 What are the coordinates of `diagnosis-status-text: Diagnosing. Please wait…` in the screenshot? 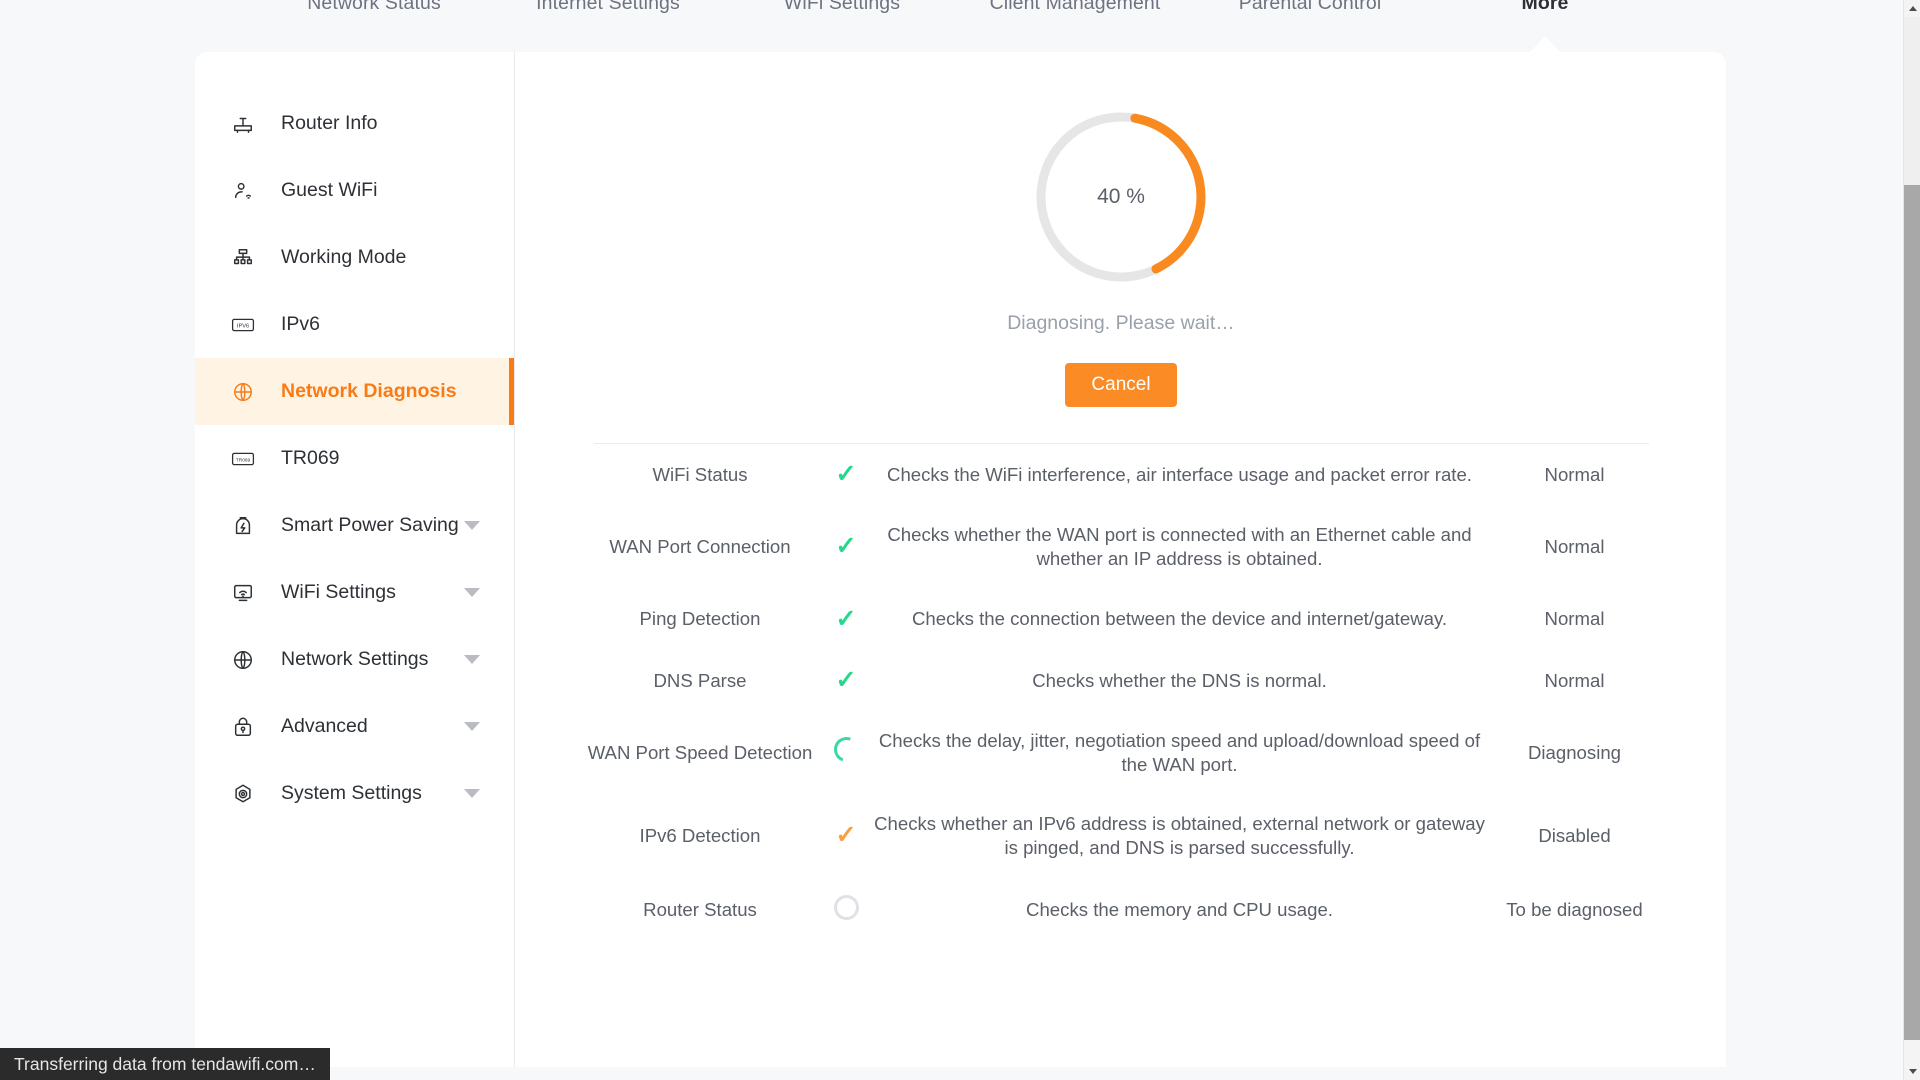 It's located at (1121, 323).